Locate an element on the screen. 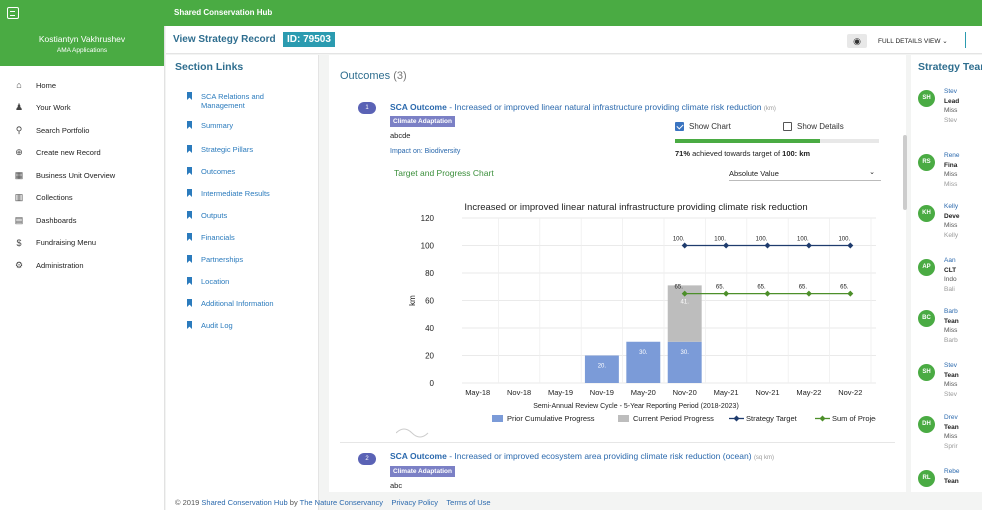 The width and height of the screenshot is (982, 510). hub-link: Shared Conservation Hub is located at coordinates (244, 502).